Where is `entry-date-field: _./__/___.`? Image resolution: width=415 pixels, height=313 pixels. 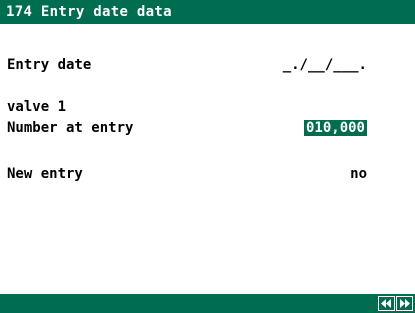 entry-date-field: _./__/___. is located at coordinates (325, 65).